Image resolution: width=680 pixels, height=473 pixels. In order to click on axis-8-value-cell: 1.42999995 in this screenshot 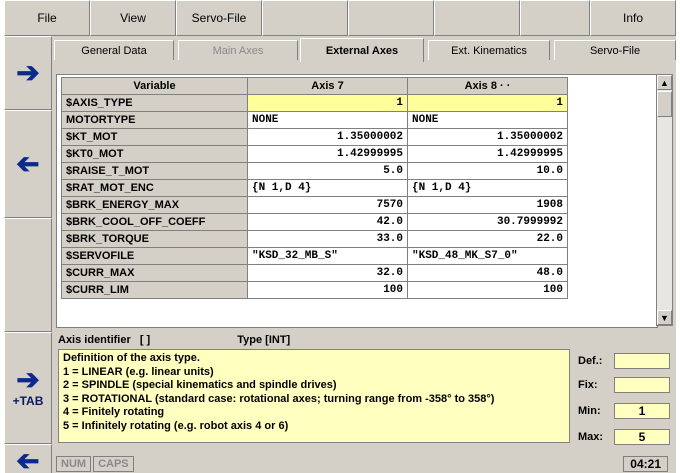, I will do `click(487, 154)`.